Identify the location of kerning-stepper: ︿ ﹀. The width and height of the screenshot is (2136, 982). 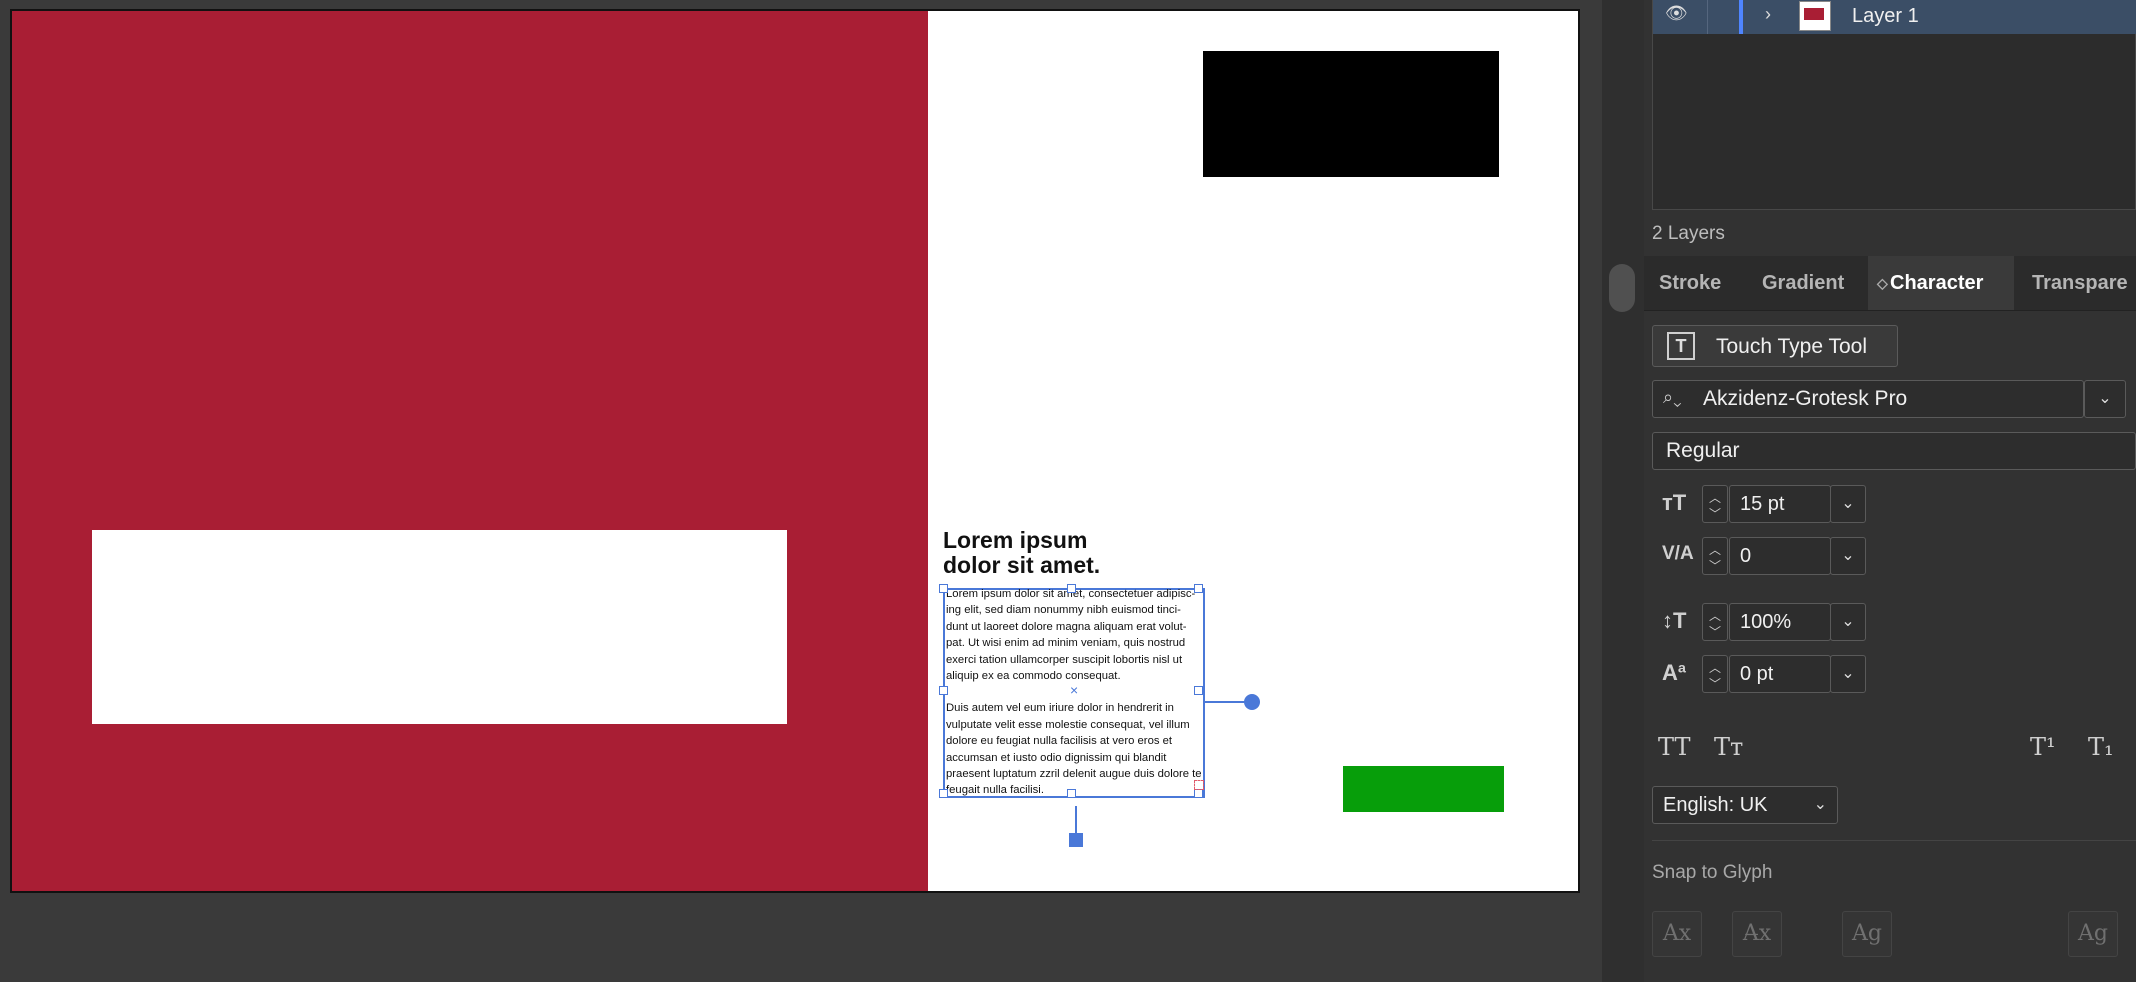
(1715, 556).